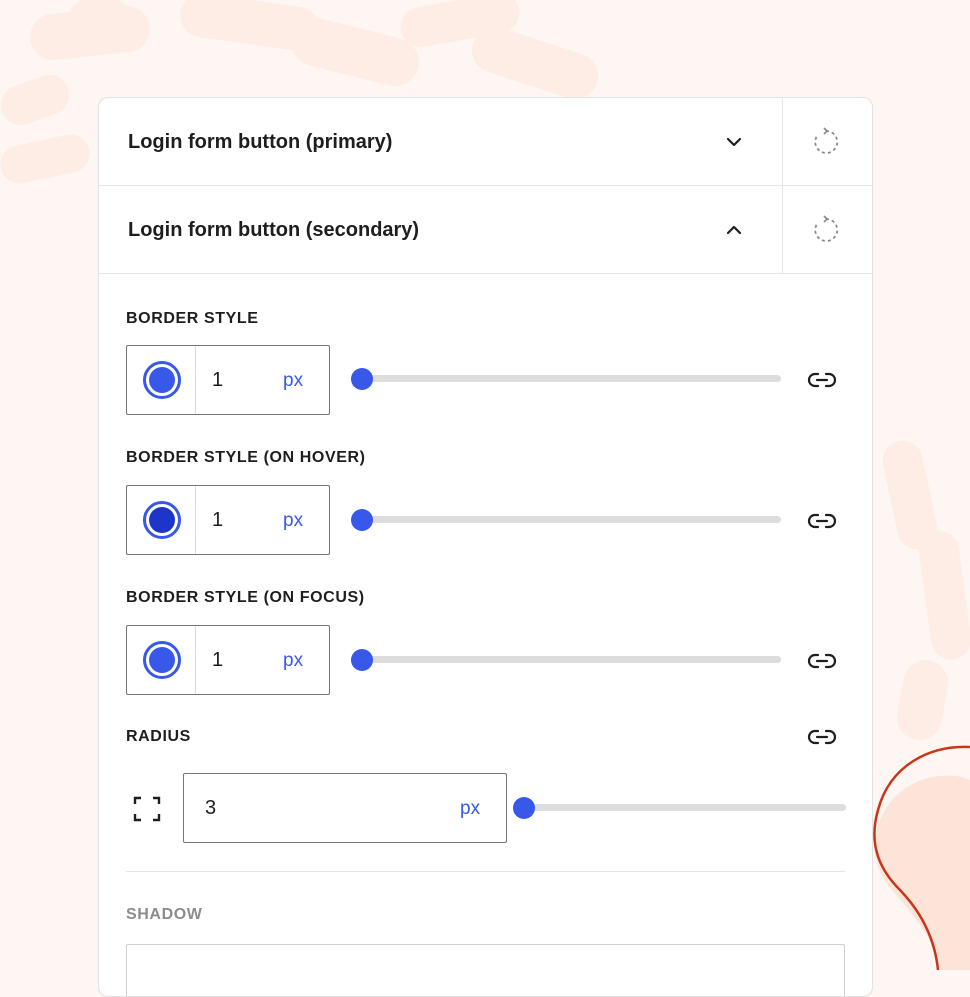 The width and height of the screenshot is (970, 997). I want to click on border-color-picker, so click(161, 380).